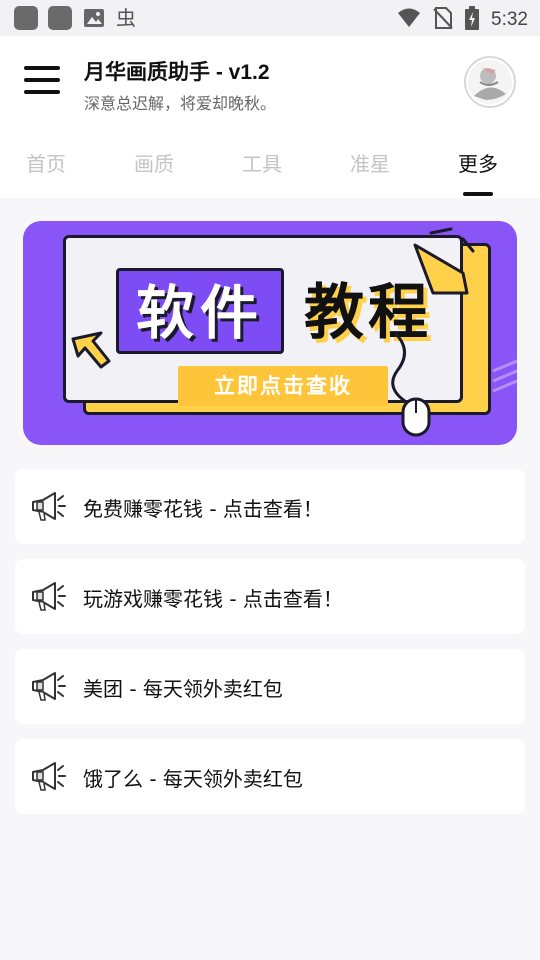  I want to click on app-title: 月华画质助手 - v1.2, so click(177, 72).